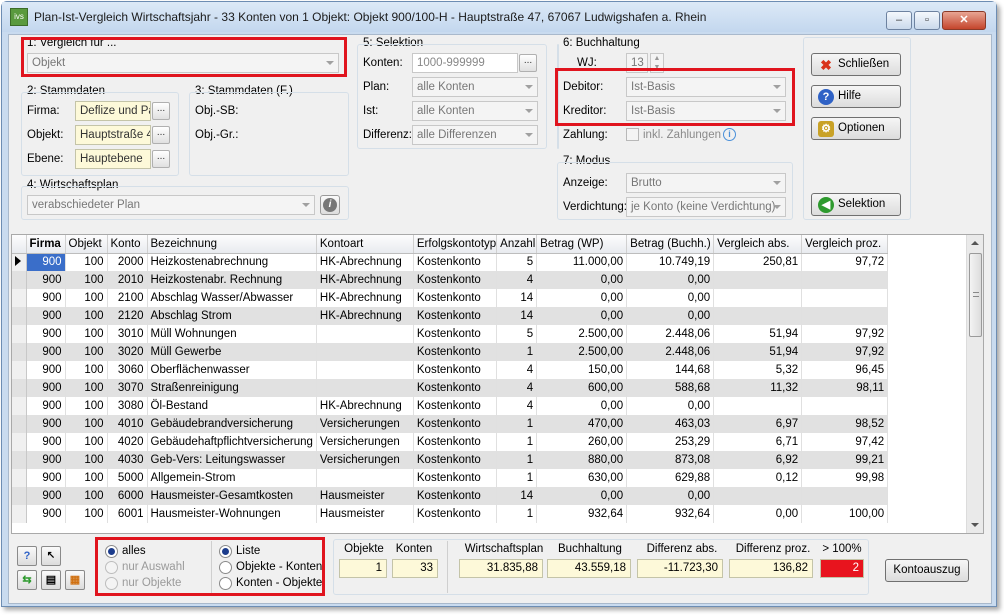  What do you see at coordinates (845, 262) in the screenshot?
I see `table-cell: 97,72` at bounding box center [845, 262].